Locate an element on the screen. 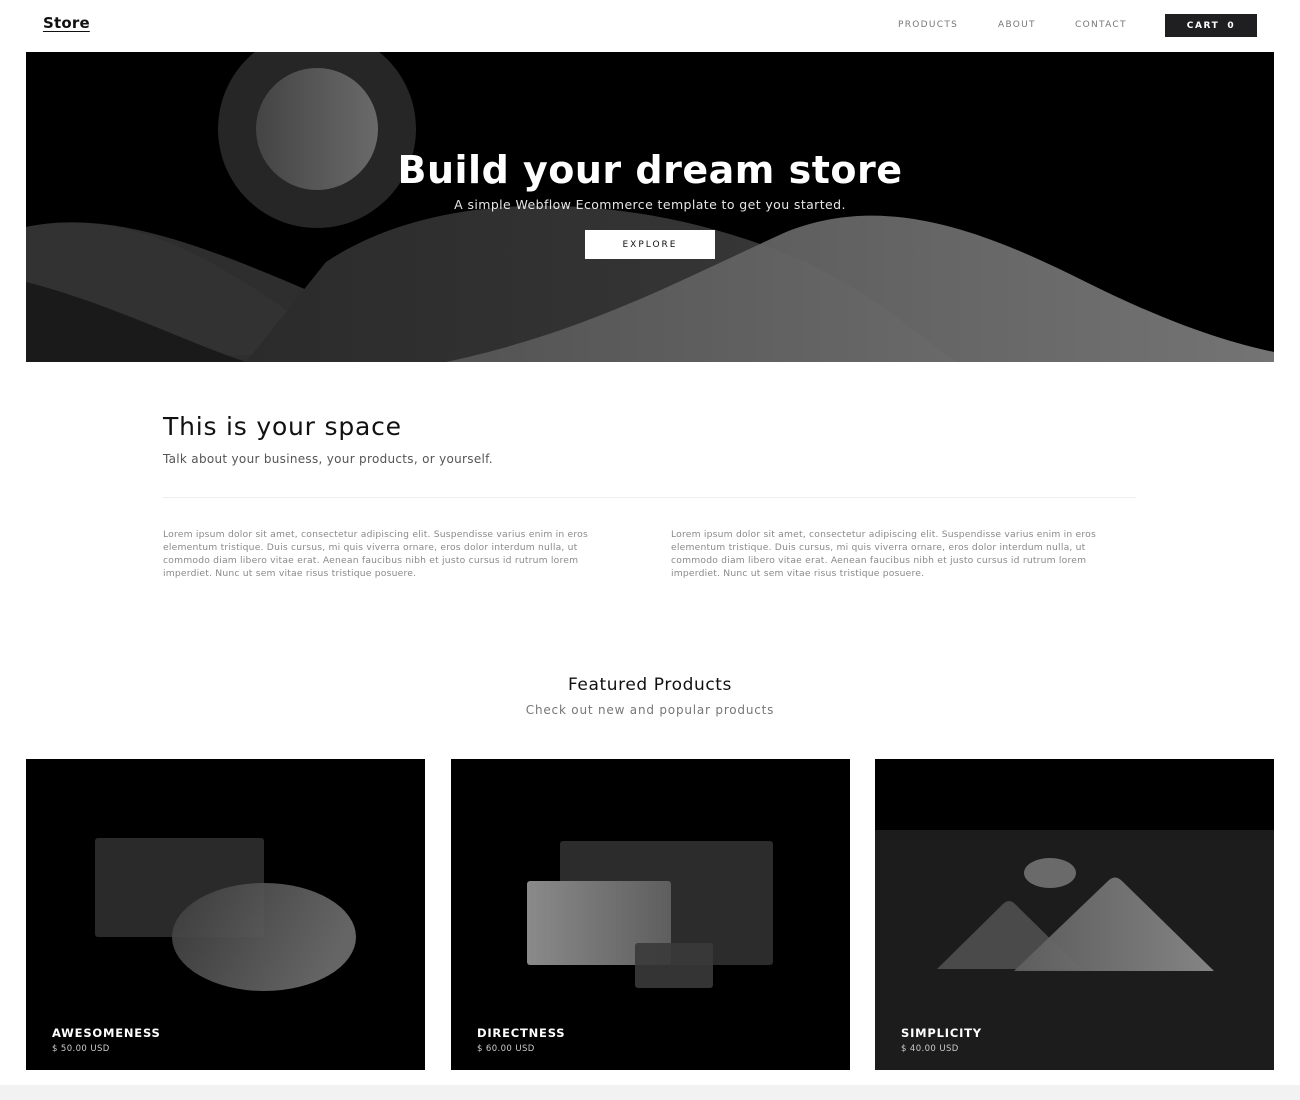 The image size is (1300, 1100). product-name: SIMPLICITY is located at coordinates (941, 1033).